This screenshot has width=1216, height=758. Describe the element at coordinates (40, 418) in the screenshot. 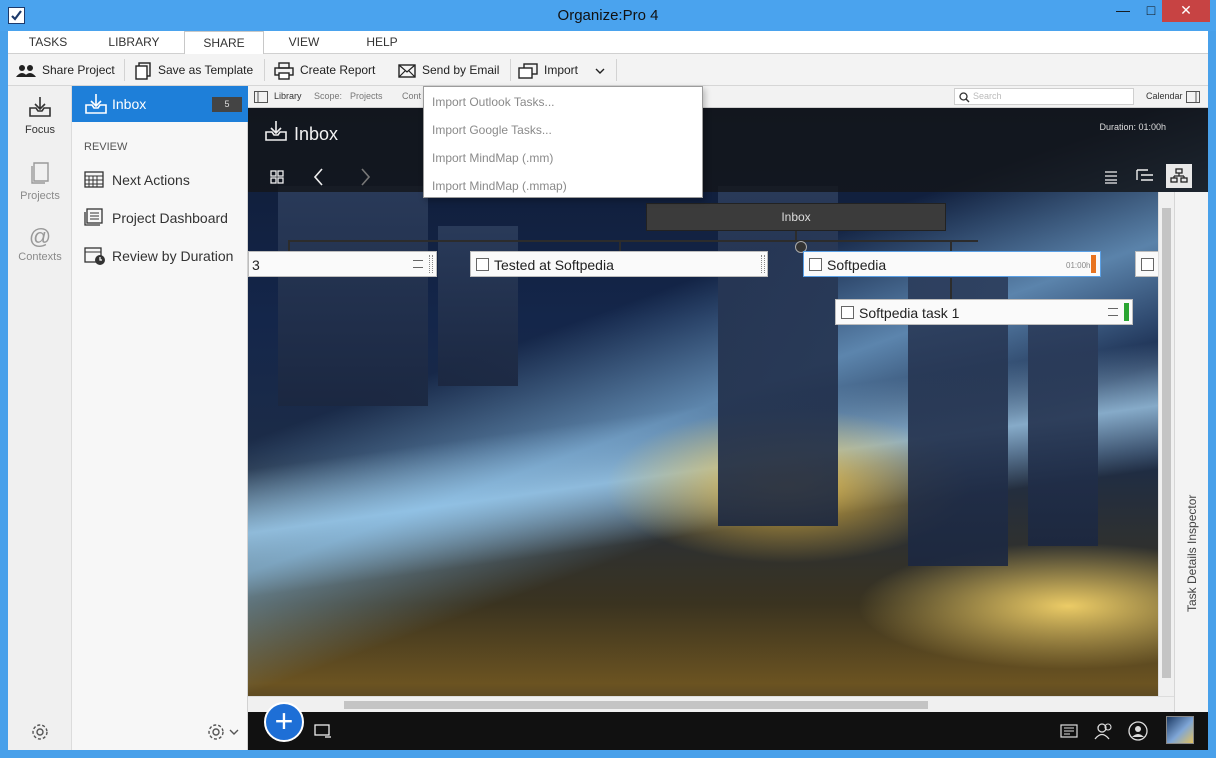

I see `mode-rail: Focus Projects @ Contexts` at that location.